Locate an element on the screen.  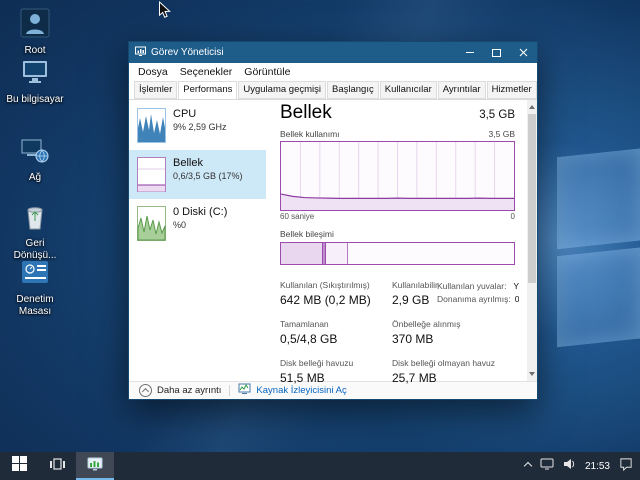
control-panel-icon is located at coordinates (35, 274).